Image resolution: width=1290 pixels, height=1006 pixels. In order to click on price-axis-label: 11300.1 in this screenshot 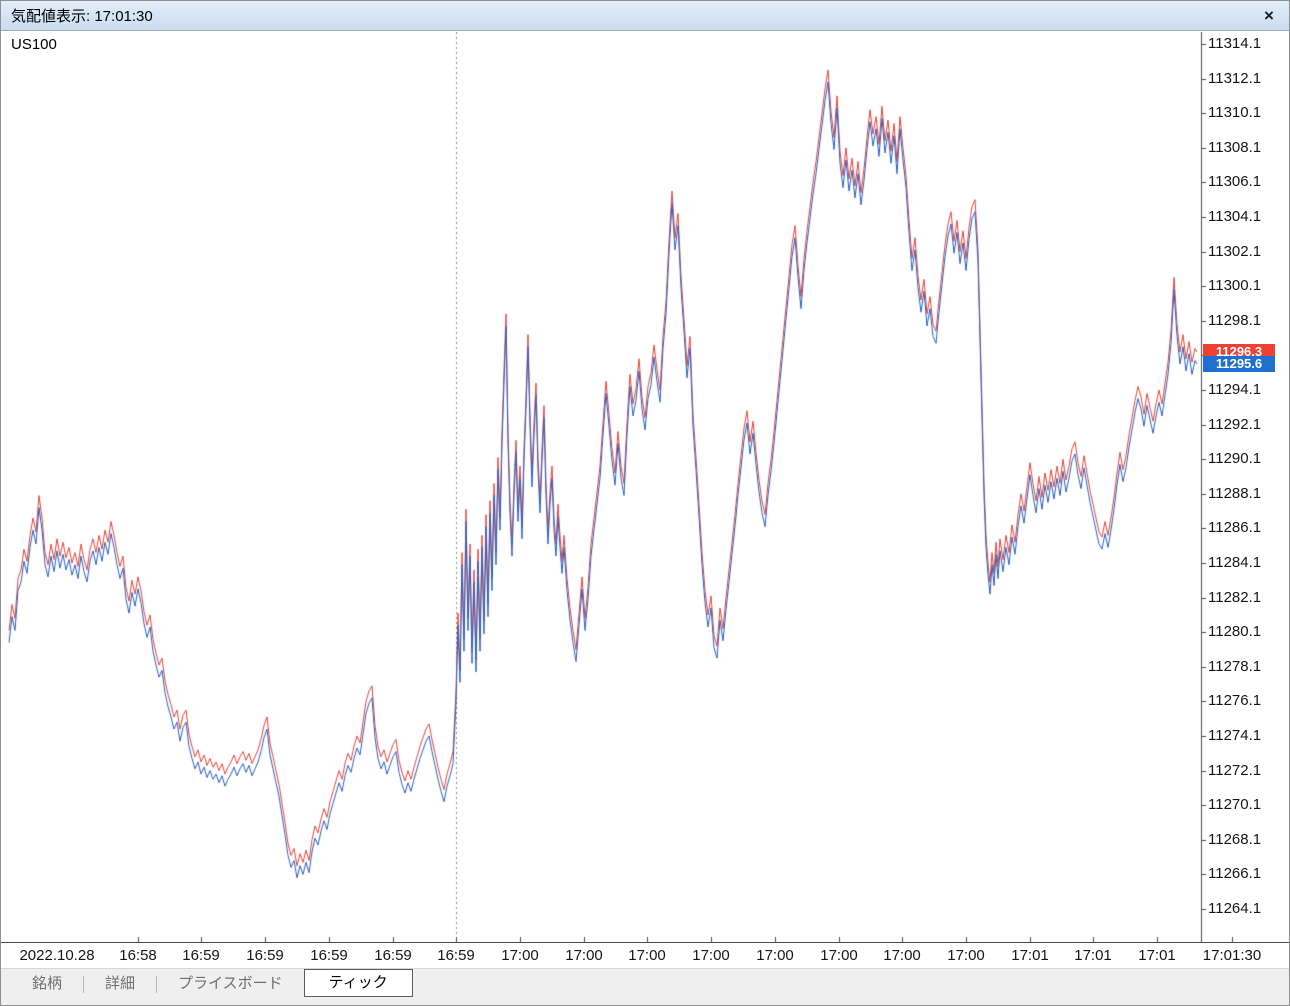, I will do `click(1235, 286)`.